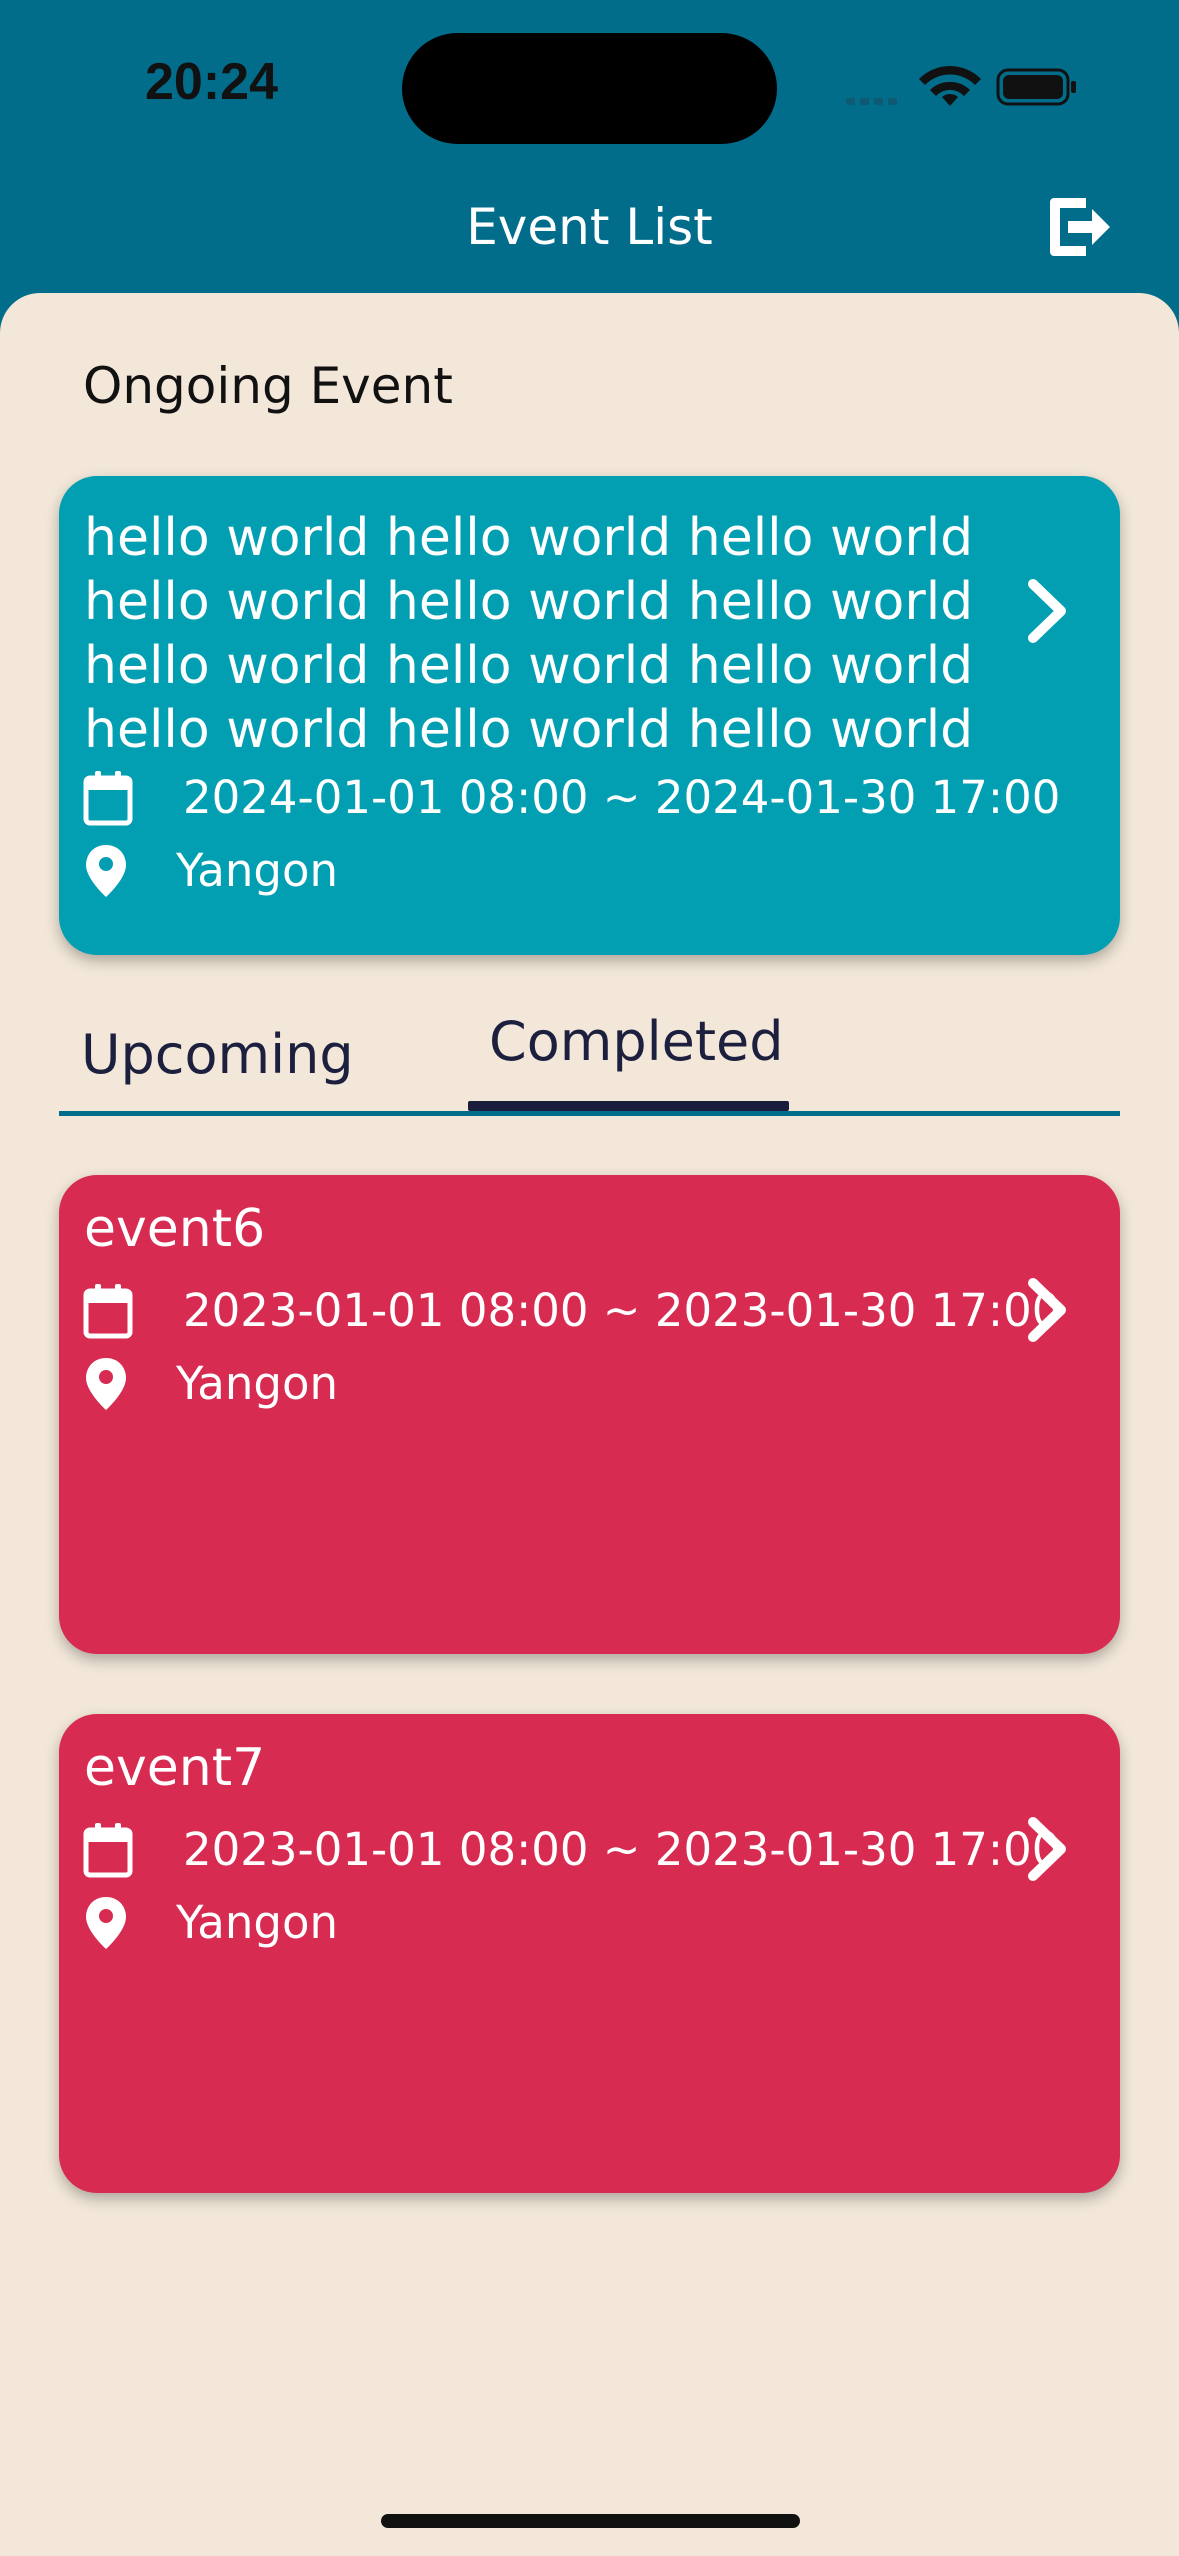  I want to click on tab-upcoming: Upcoming, so click(217, 1073).